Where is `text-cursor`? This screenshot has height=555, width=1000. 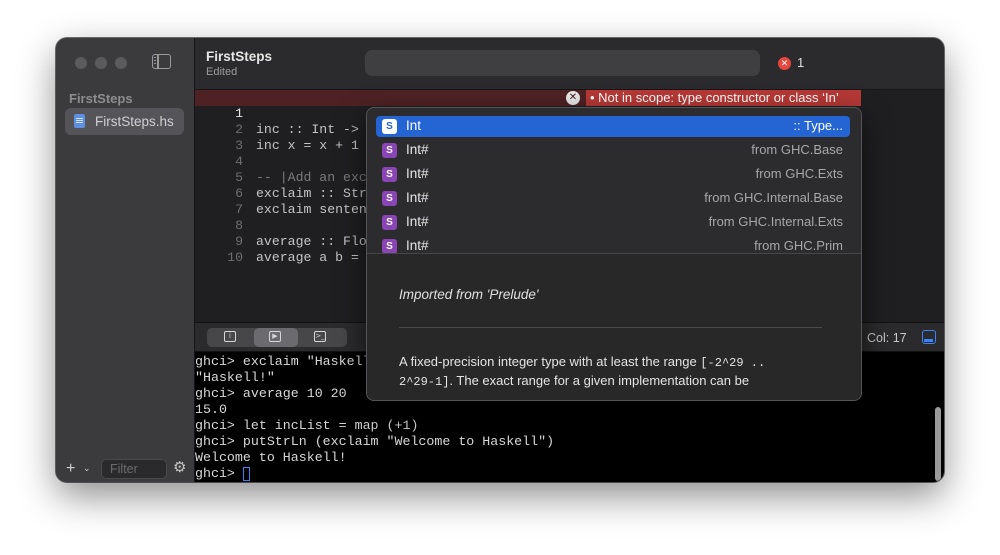
text-cursor is located at coordinates (246, 474).